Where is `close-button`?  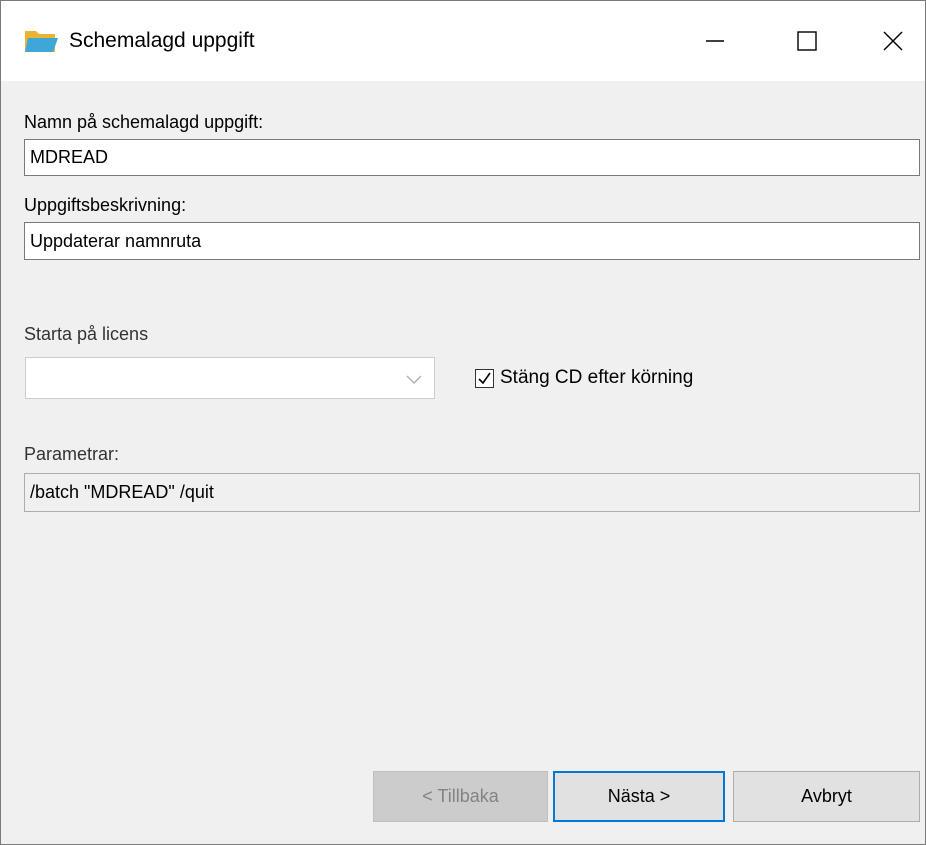 close-button is located at coordinates (886, 41).